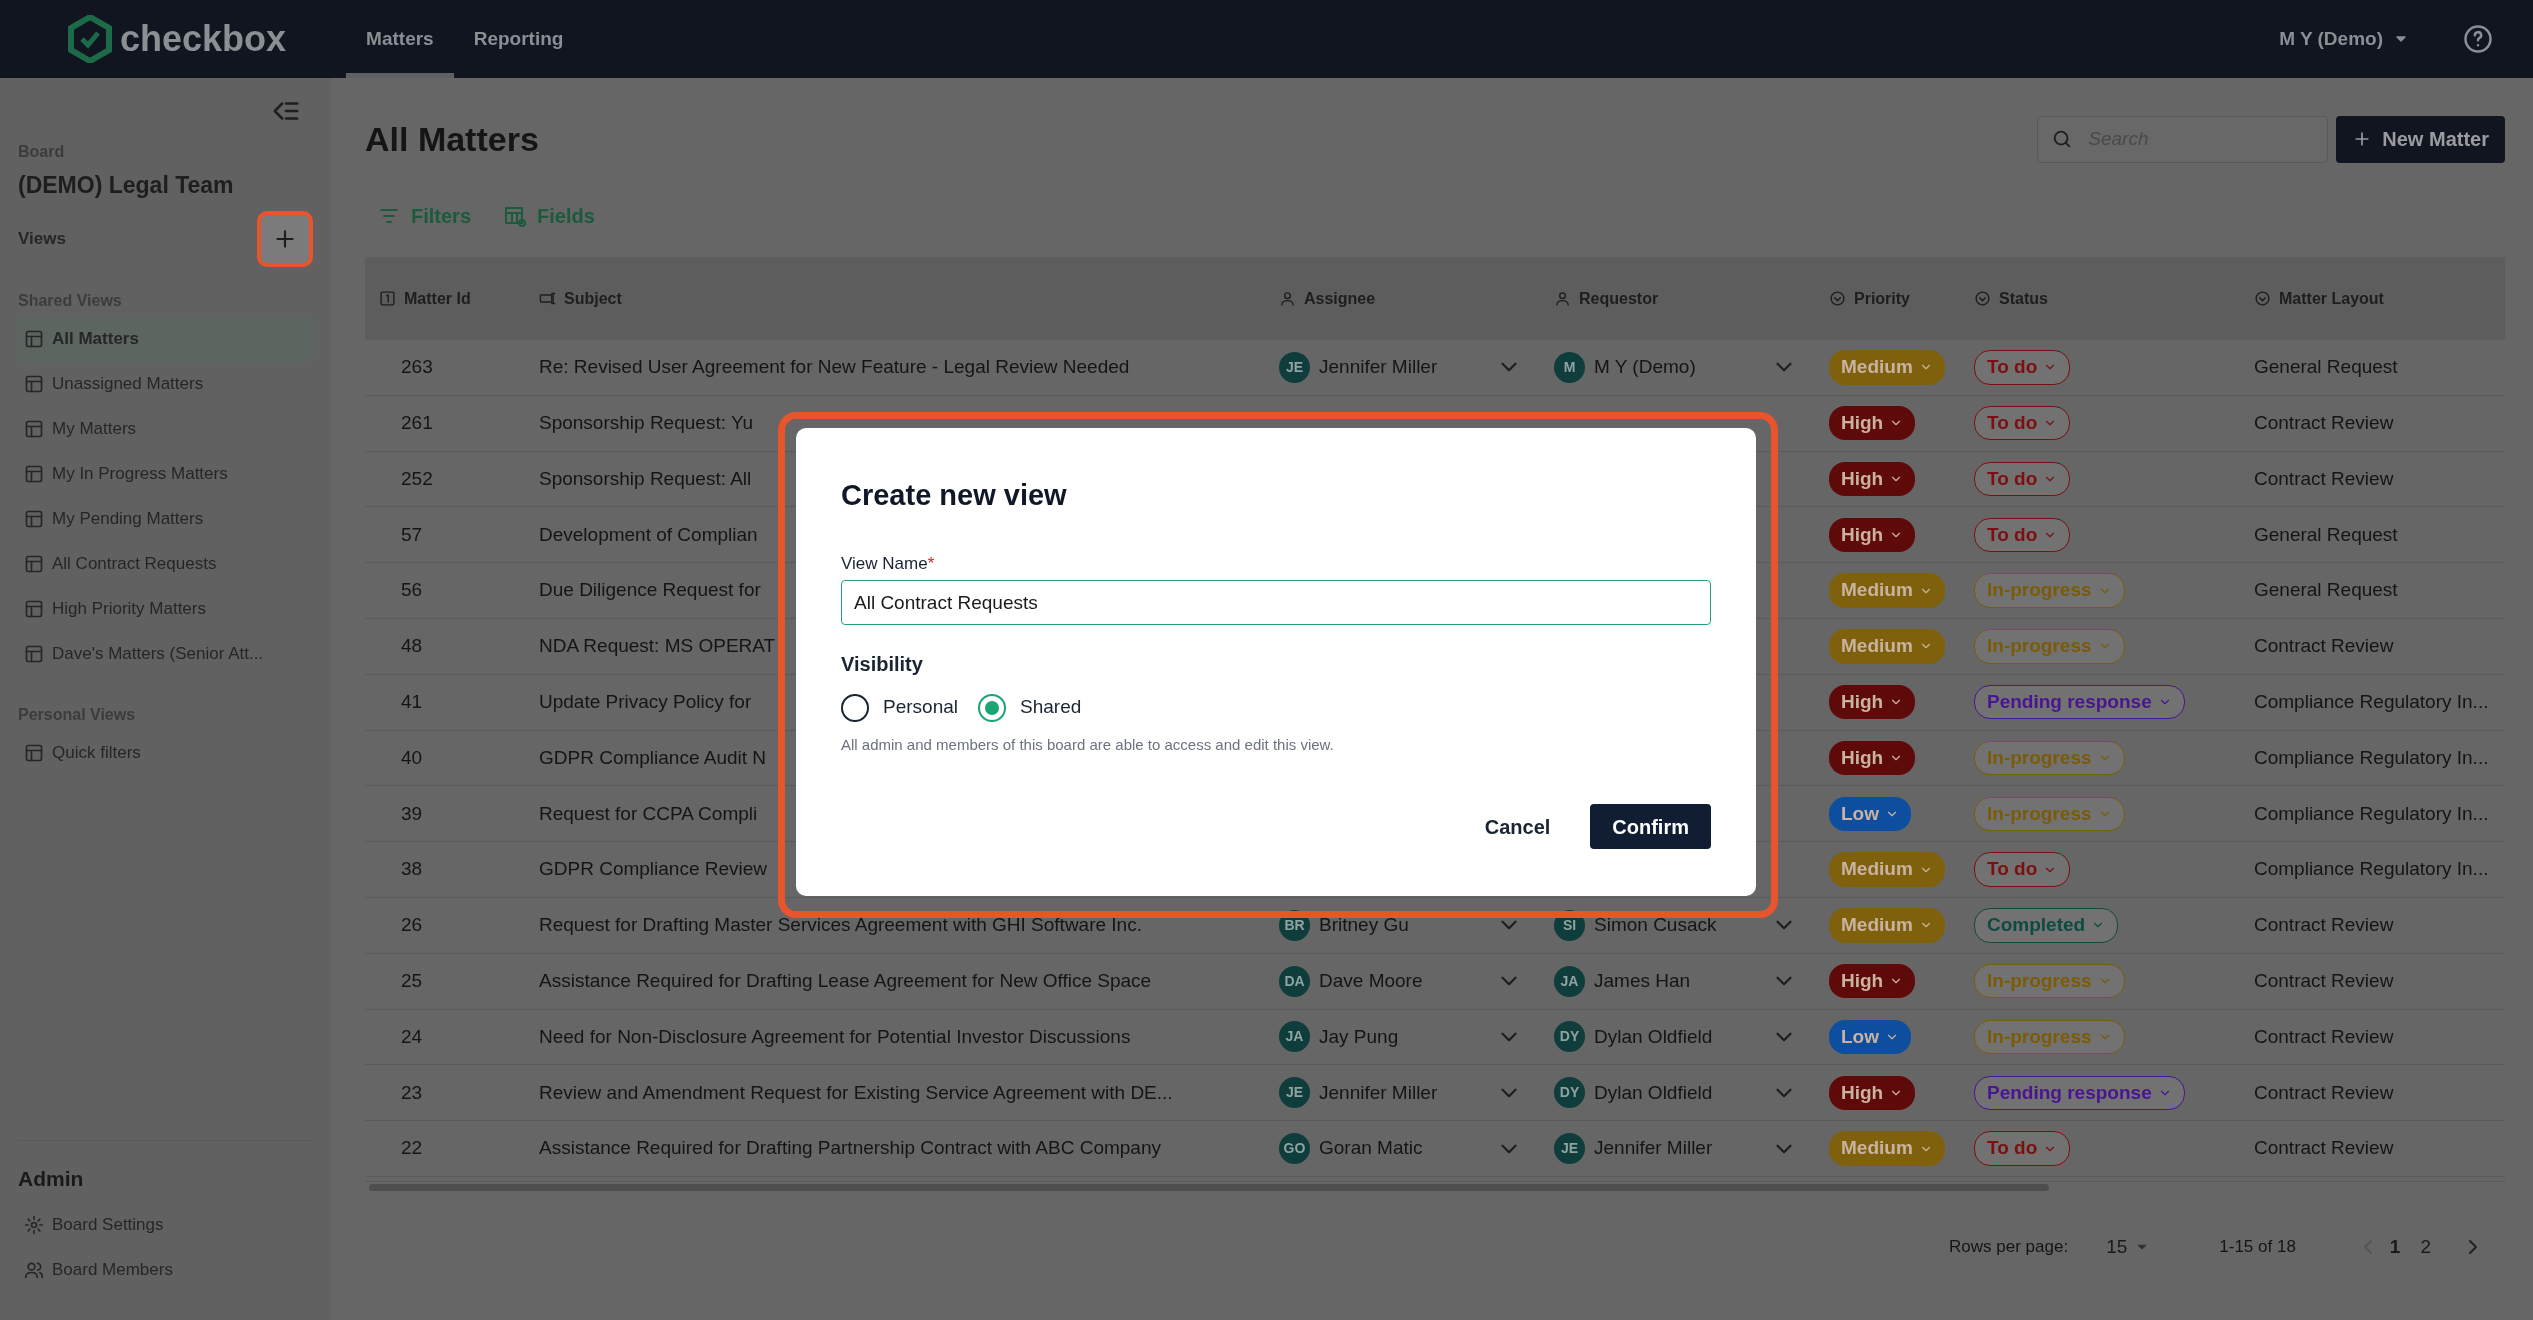  Describe the element at coordinates (2128, 1247) in the screenshot. I see `rows-per-page-select: 15` at that location.